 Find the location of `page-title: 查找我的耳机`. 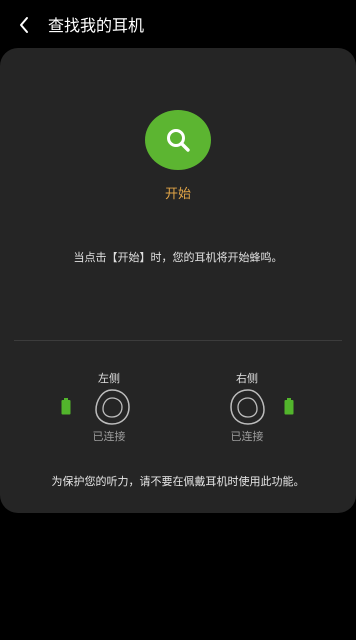

page-title: 查找我的耳机 is located at coordinates (96, 25).